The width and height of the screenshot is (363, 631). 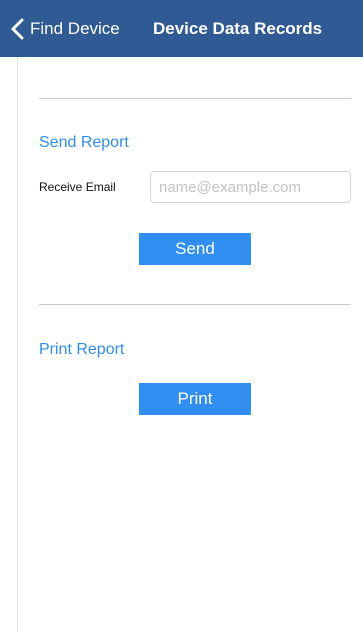 What do you see at coordinates (195, 249) in the screenshot?
I see `send-button: Send` at bounding box center [195, 249].